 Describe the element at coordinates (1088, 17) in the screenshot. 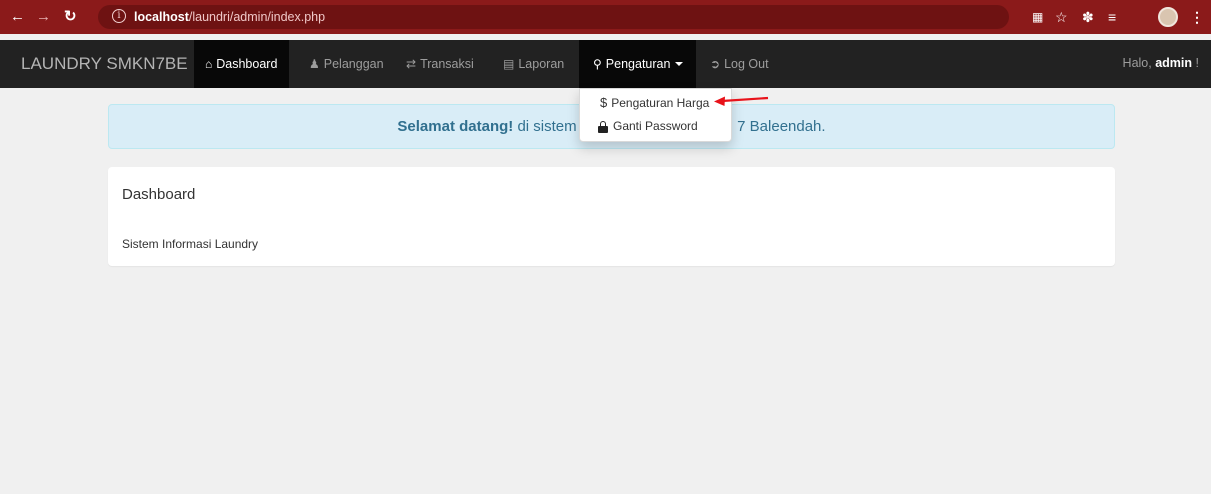

I see `extensions-icon: ✽` at that location.